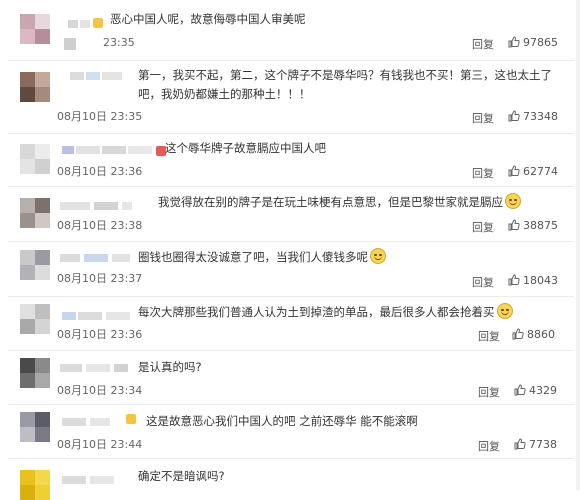 Image resolution: width=580 pixels, height=500 pixels. Describe the element at coordinates (378, 256) in the screenshot. I see `smirk-emoji-icon` at that location.